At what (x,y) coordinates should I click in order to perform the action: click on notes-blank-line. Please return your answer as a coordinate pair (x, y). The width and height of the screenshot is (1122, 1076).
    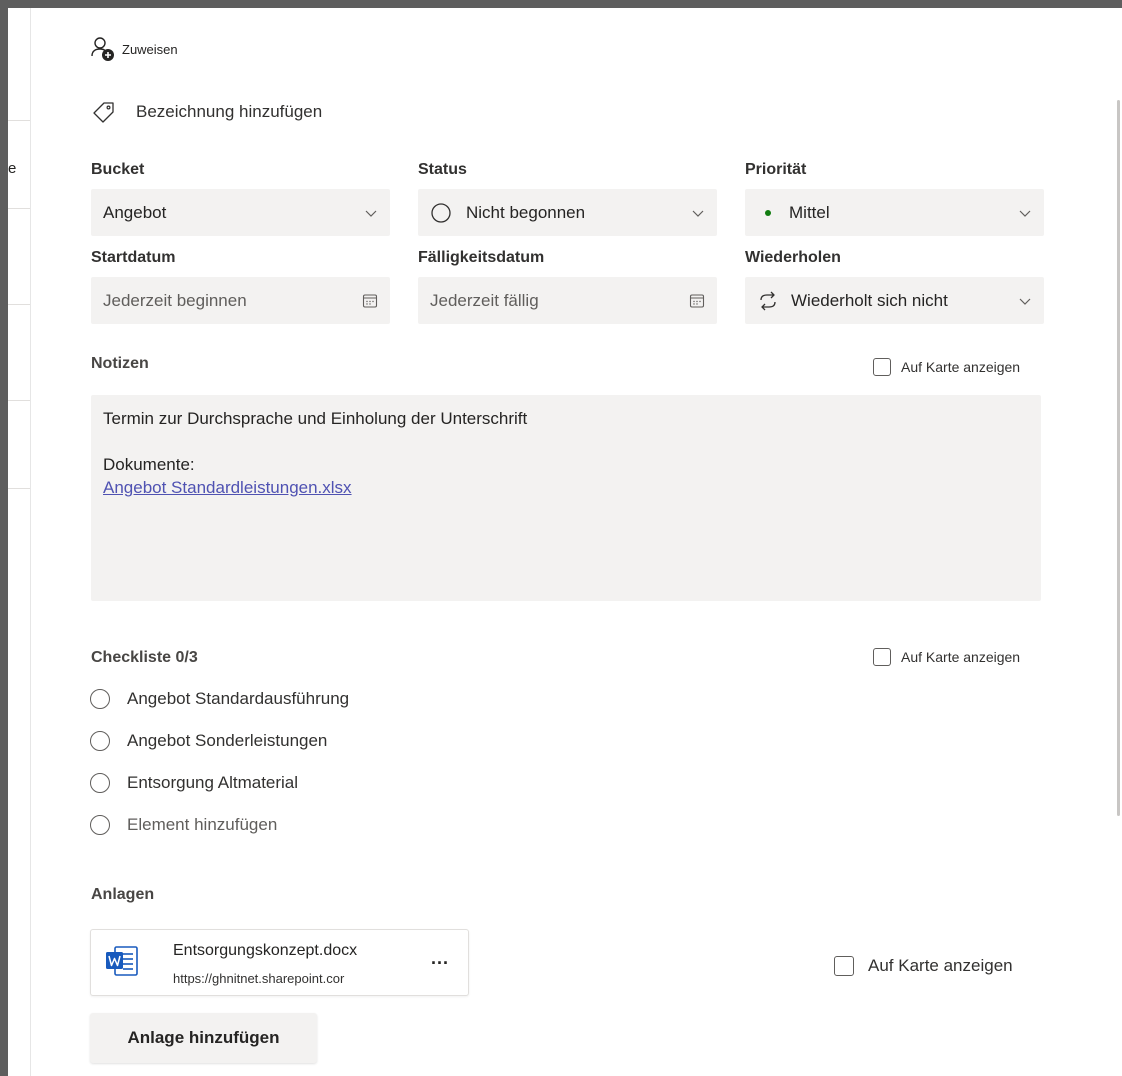
    Looking at the image, I should click on (566, 441).